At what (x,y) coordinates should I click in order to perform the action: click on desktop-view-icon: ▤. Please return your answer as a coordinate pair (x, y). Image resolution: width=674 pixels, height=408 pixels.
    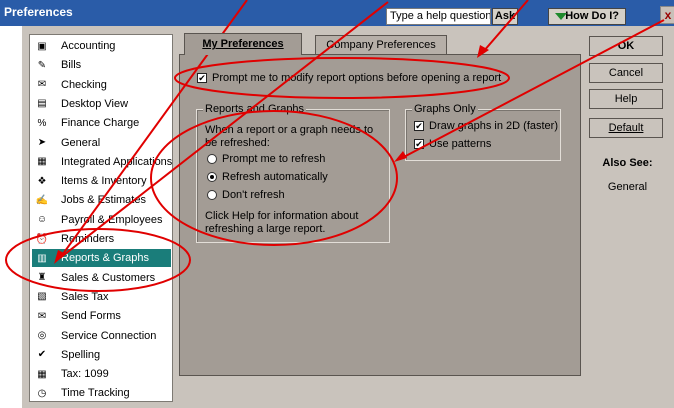
    Looking at the image, I should click on (42, 104).